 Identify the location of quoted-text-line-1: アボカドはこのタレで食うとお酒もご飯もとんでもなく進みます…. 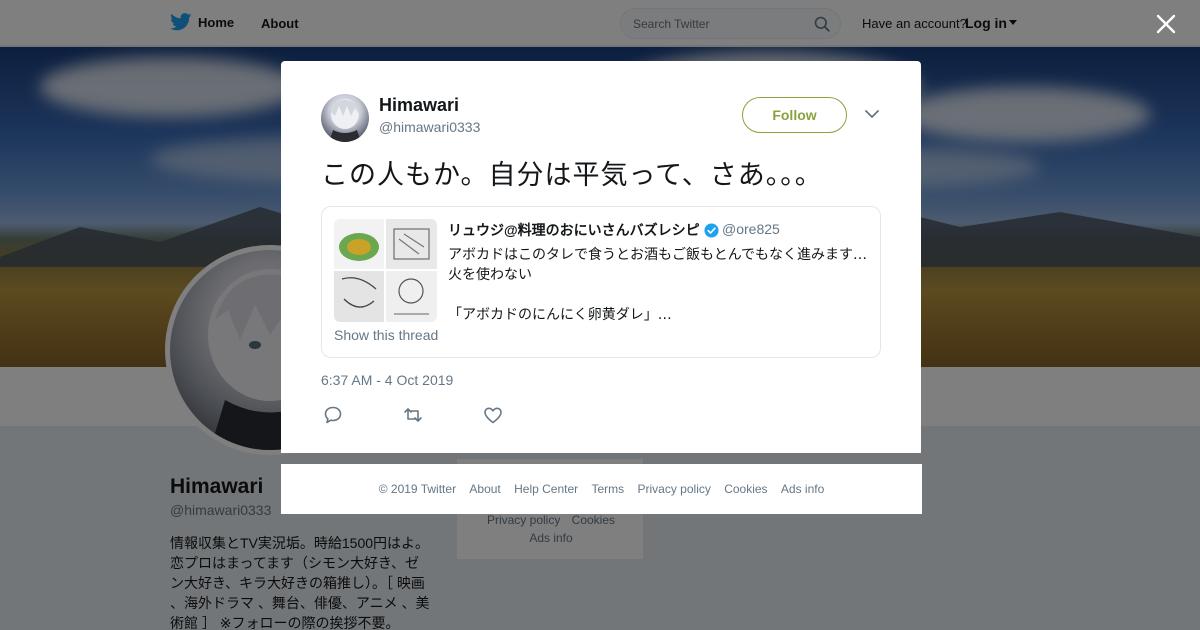
(658, 255).